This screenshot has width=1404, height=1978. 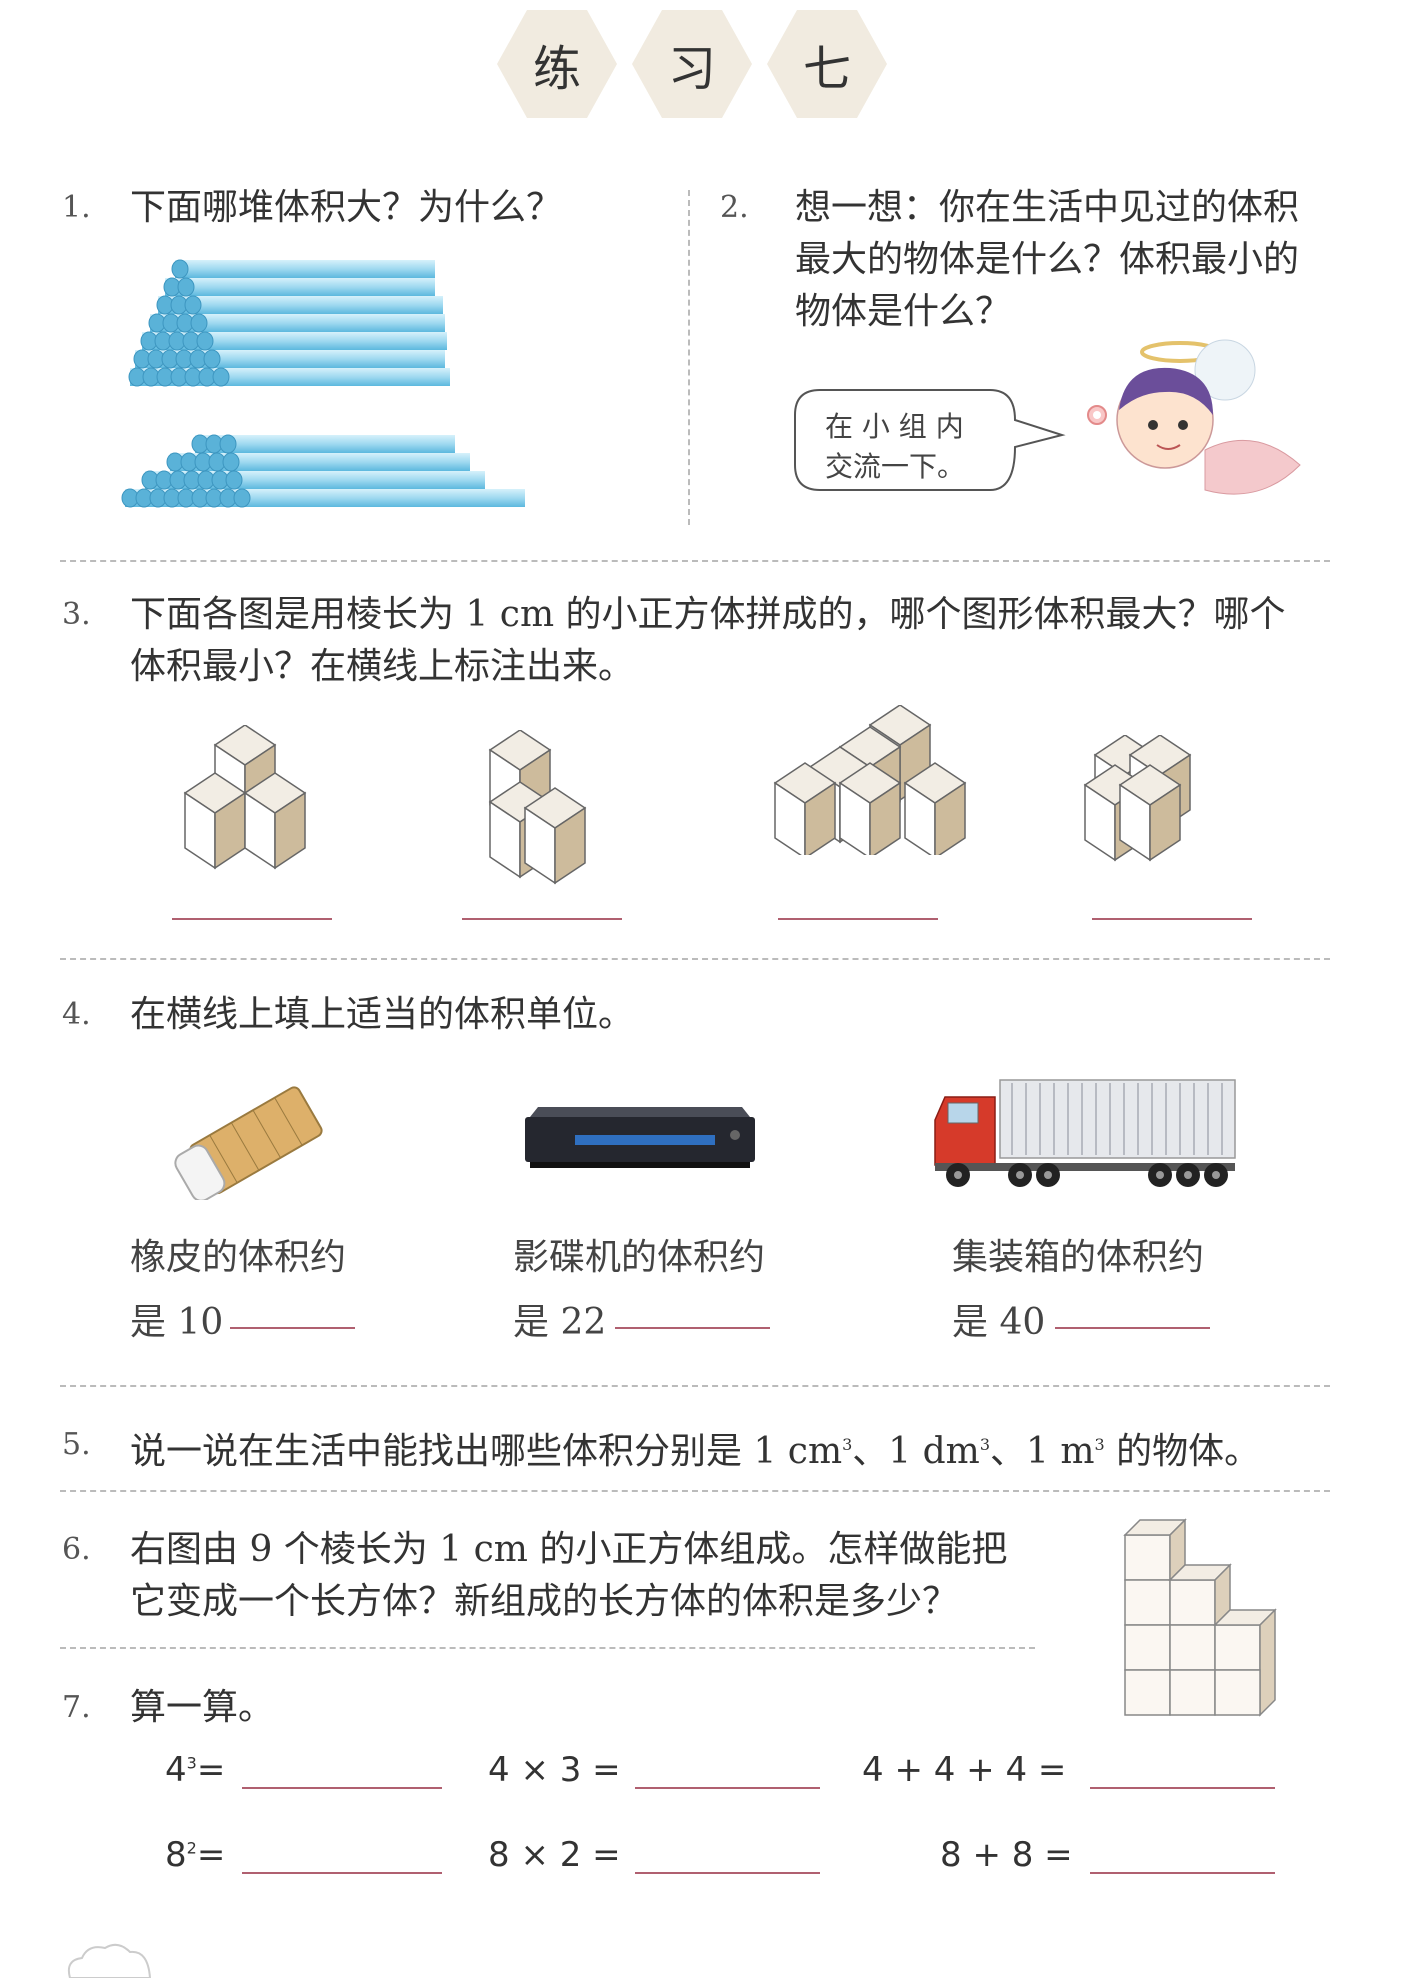 What do you see at coordinates (557, 64) in the screenshot?
I see `title-char-1: 练` at bounding box center [557, 64].